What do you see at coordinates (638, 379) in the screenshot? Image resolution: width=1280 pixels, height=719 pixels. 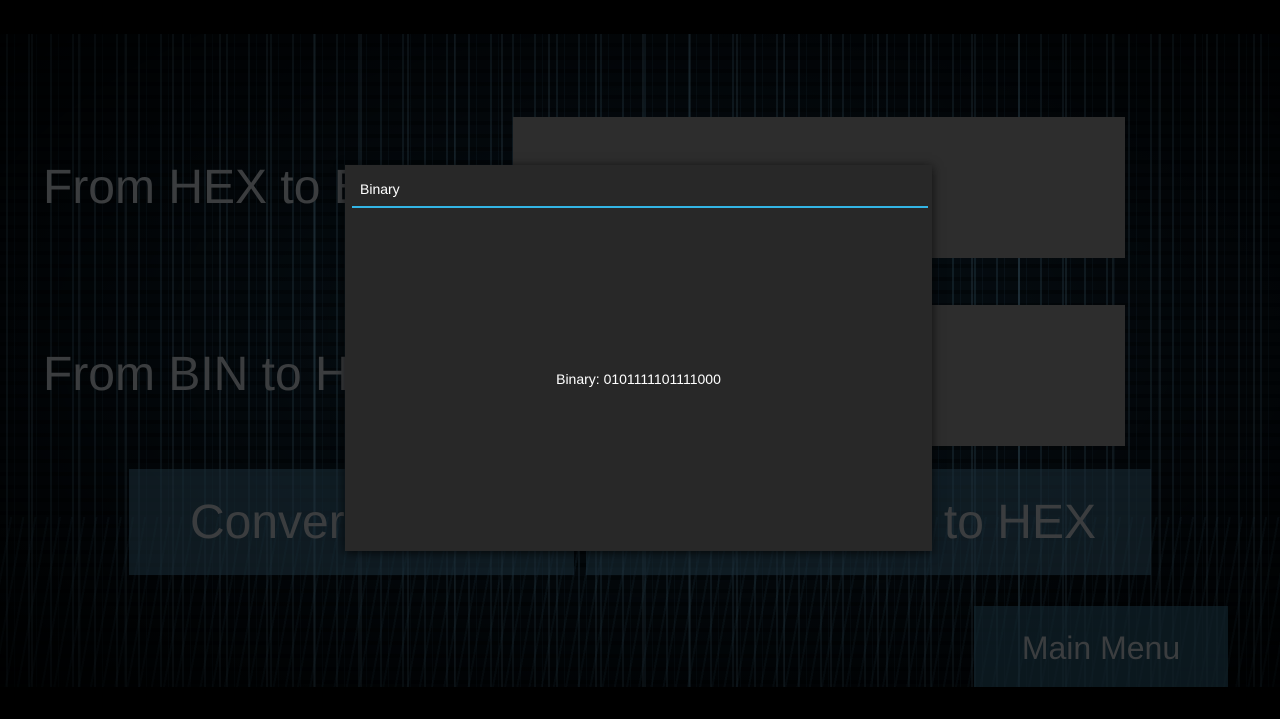 I see `dialog-message: Binary: 0101111101111000` at bounding box center [638, 379].